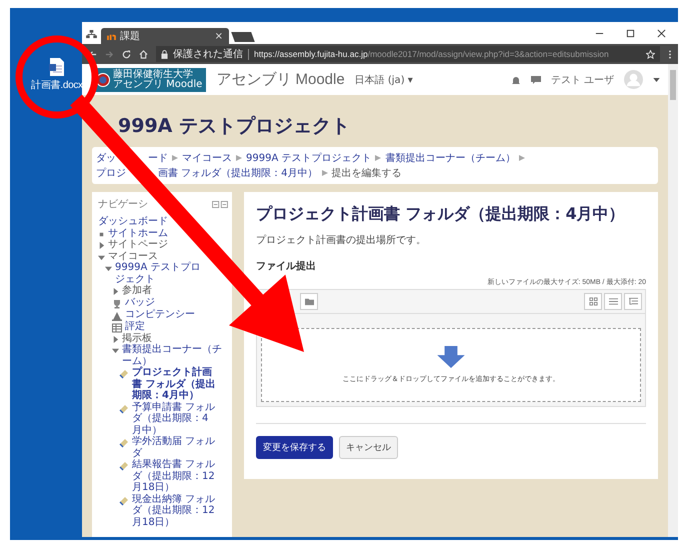 The width and height of the screenshot is (681, 544). Describe the element at coordinates (133, 222) in the screenshot. I see `nav-link: ダッシュボード` at that location.